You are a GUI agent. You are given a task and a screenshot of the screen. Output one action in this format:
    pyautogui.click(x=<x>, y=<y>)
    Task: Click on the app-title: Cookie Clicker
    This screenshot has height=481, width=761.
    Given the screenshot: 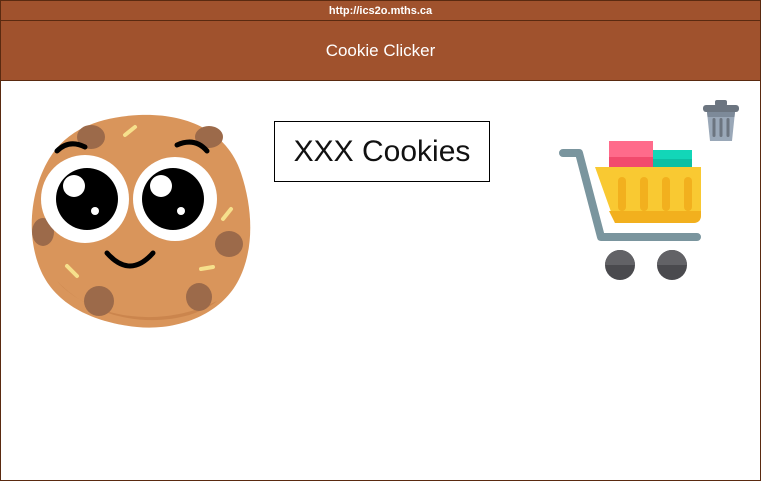 What is the action you would take?
    pyautogui.click(x=380, y=50)
    